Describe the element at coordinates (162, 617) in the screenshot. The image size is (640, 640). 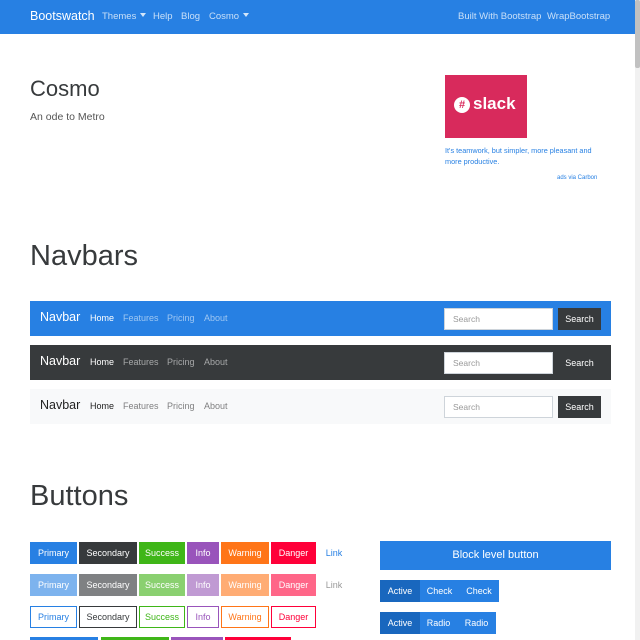
I see `success-outline-button: Success` at that location.